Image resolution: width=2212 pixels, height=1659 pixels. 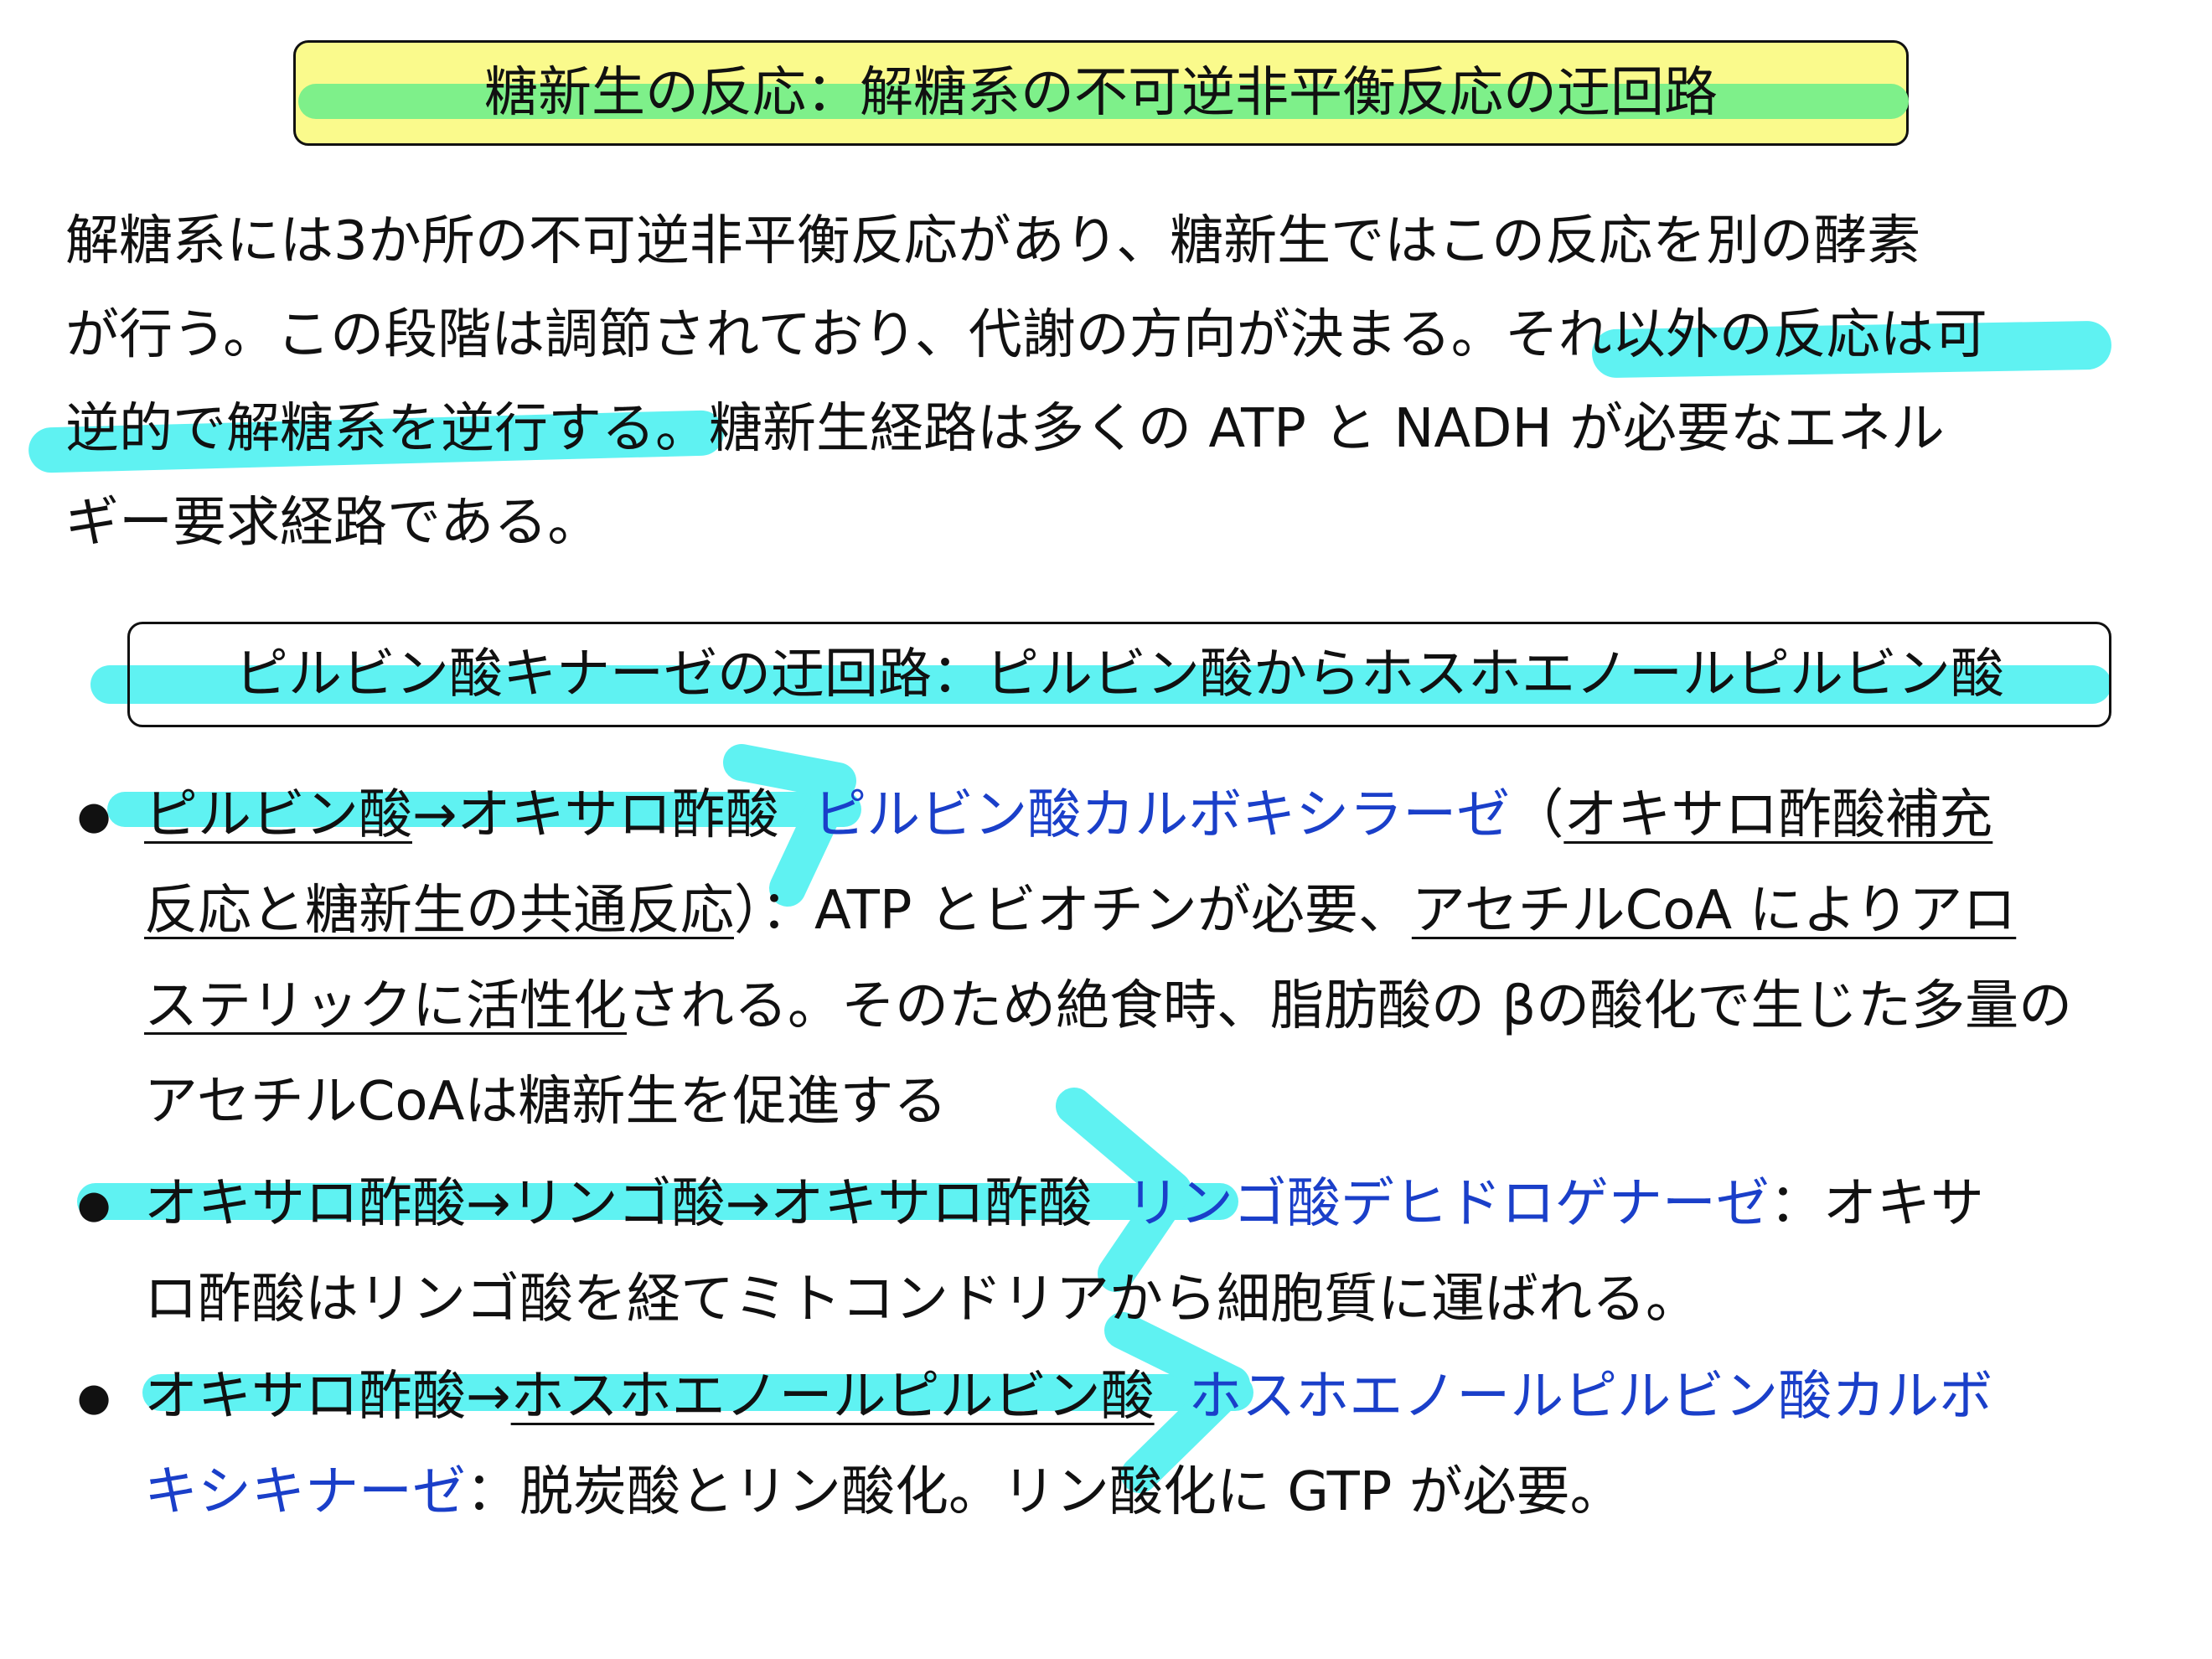 I want to click on section-subtitle: ピルビン酸キナーゼの迂回路：ピルビン酸からホスホエノールピルビン酸, so click(x=1119, y=674).